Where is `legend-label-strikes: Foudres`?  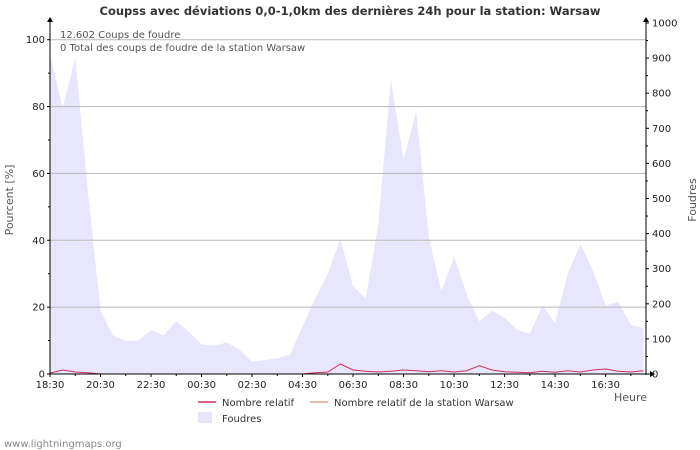
legend-label-strikes: Foudres is located at coordinates (241, 419).